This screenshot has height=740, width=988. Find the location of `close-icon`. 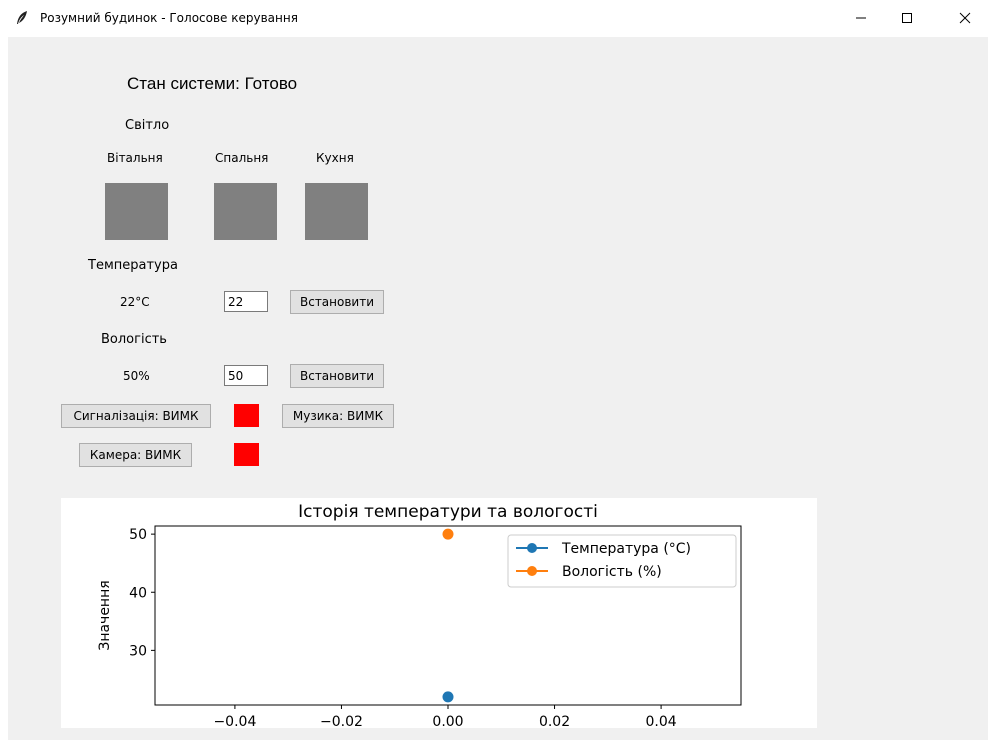

close-icon is located at coordinates (965, 18).